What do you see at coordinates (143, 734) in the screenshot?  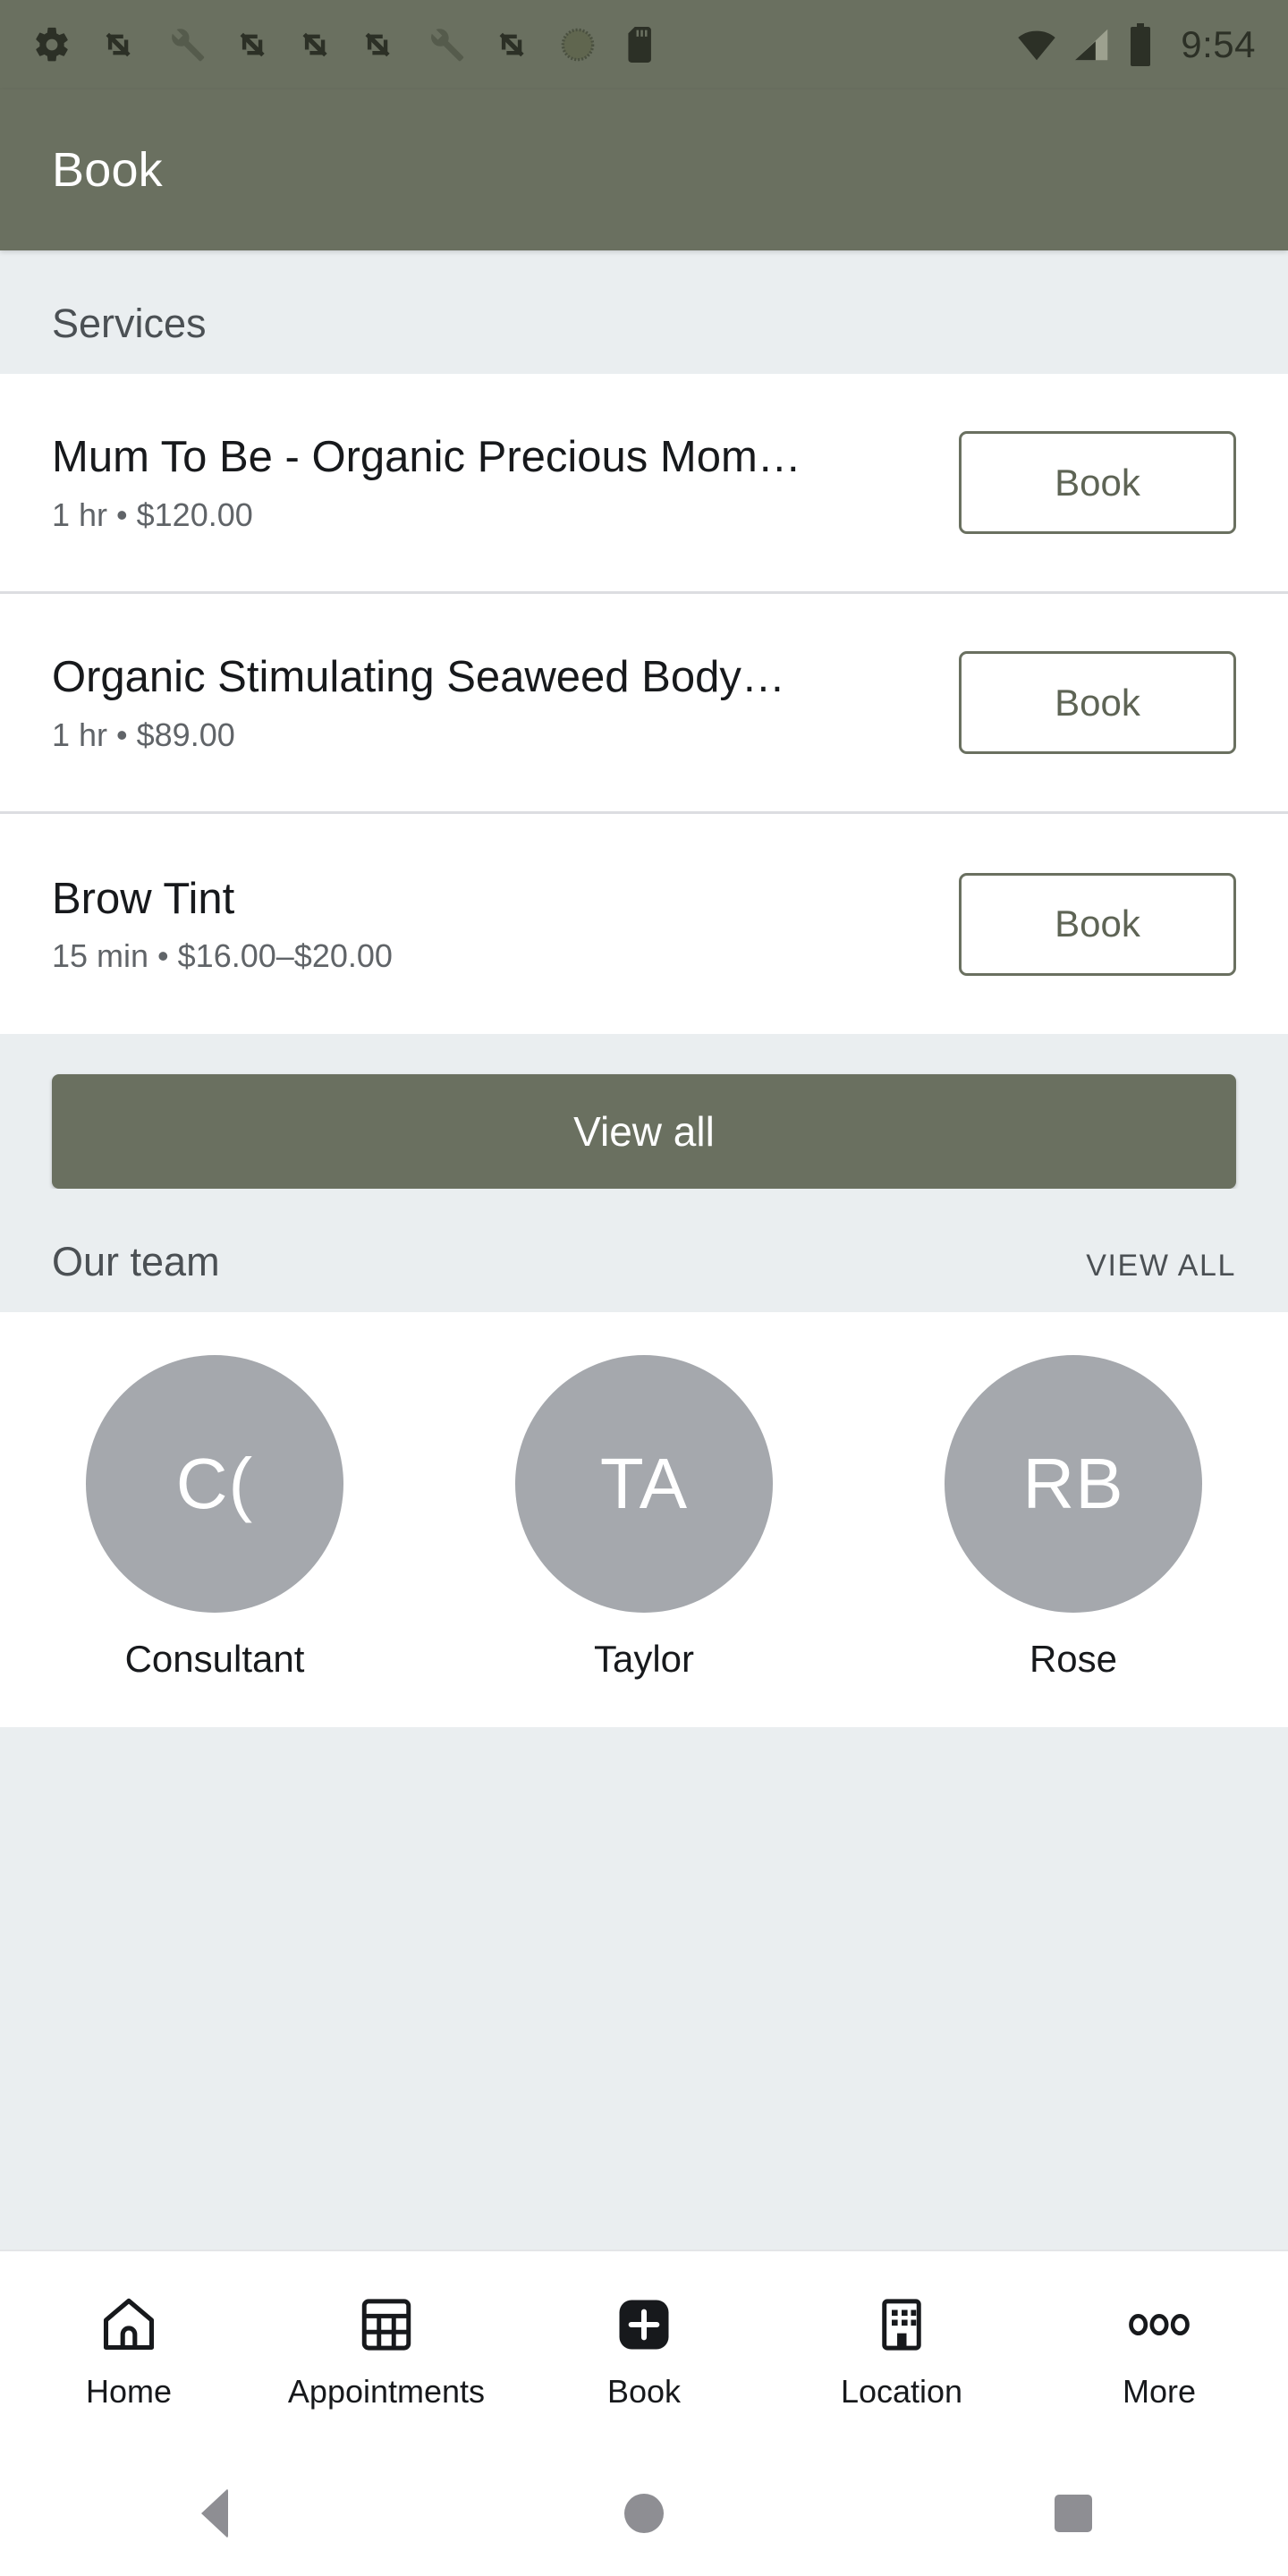 I see `service-meta: 1 hr • $89.00` at bounding box center [143, 734].